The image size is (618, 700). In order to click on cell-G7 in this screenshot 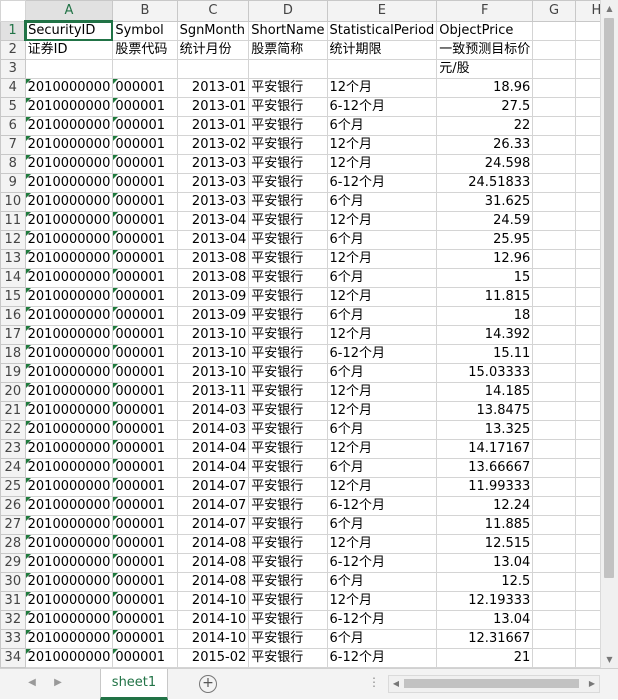, I will do `click(554, 145)`.